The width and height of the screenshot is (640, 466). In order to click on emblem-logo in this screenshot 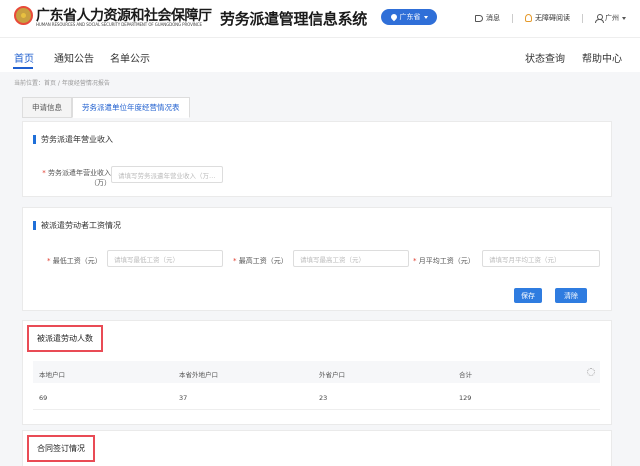, I will do `click(23, 15)`.